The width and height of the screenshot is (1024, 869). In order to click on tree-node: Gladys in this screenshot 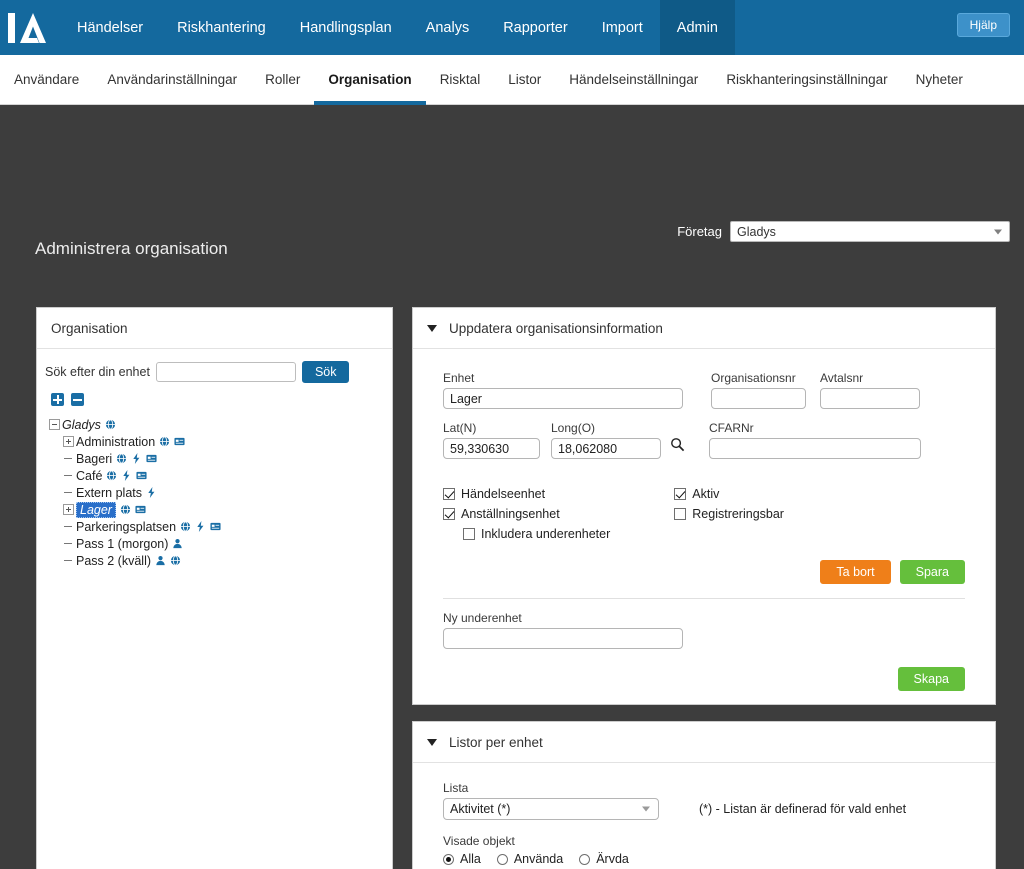, I will do `click(220, 424)`.